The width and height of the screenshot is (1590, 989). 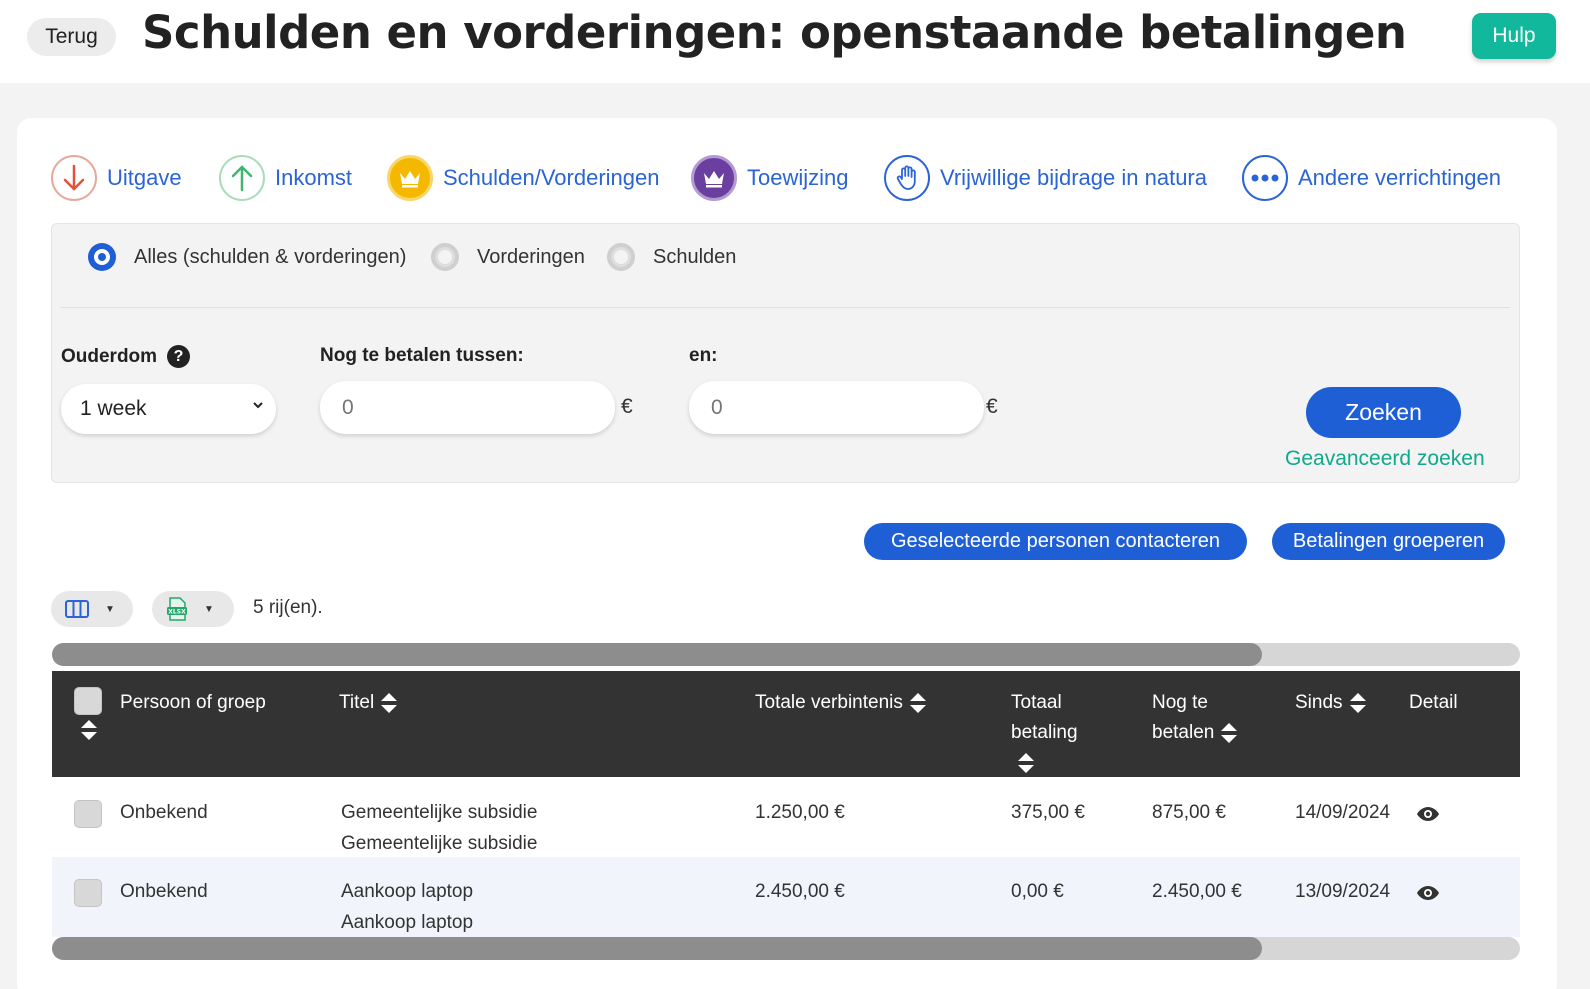 I want to click on columns-button: ▼, so click(x=92, y=609).